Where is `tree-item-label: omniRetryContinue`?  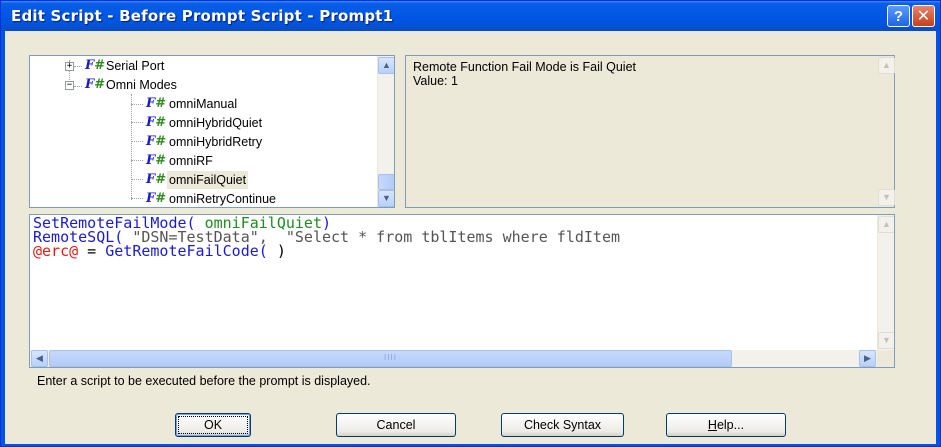
tree-item-label: omniRetryContinue is located at coordinates (222, 199).